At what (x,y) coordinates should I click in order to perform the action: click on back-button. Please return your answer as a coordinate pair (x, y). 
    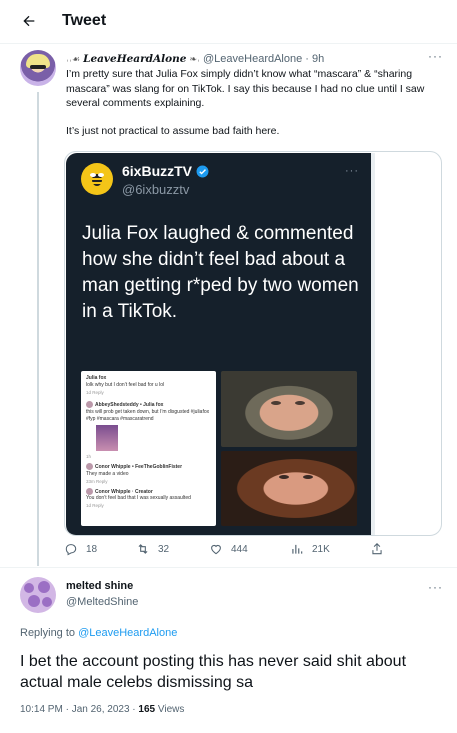
    Looking at the image, I should click on (29, 21).